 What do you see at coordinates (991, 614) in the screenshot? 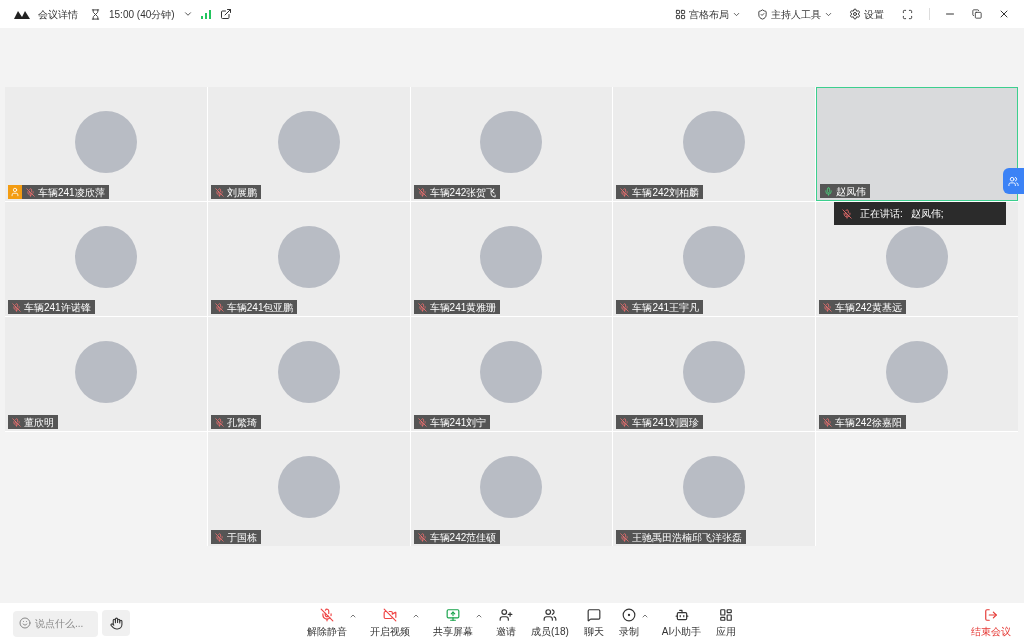
I see `exit-icon` at bounding box center [991, 614].